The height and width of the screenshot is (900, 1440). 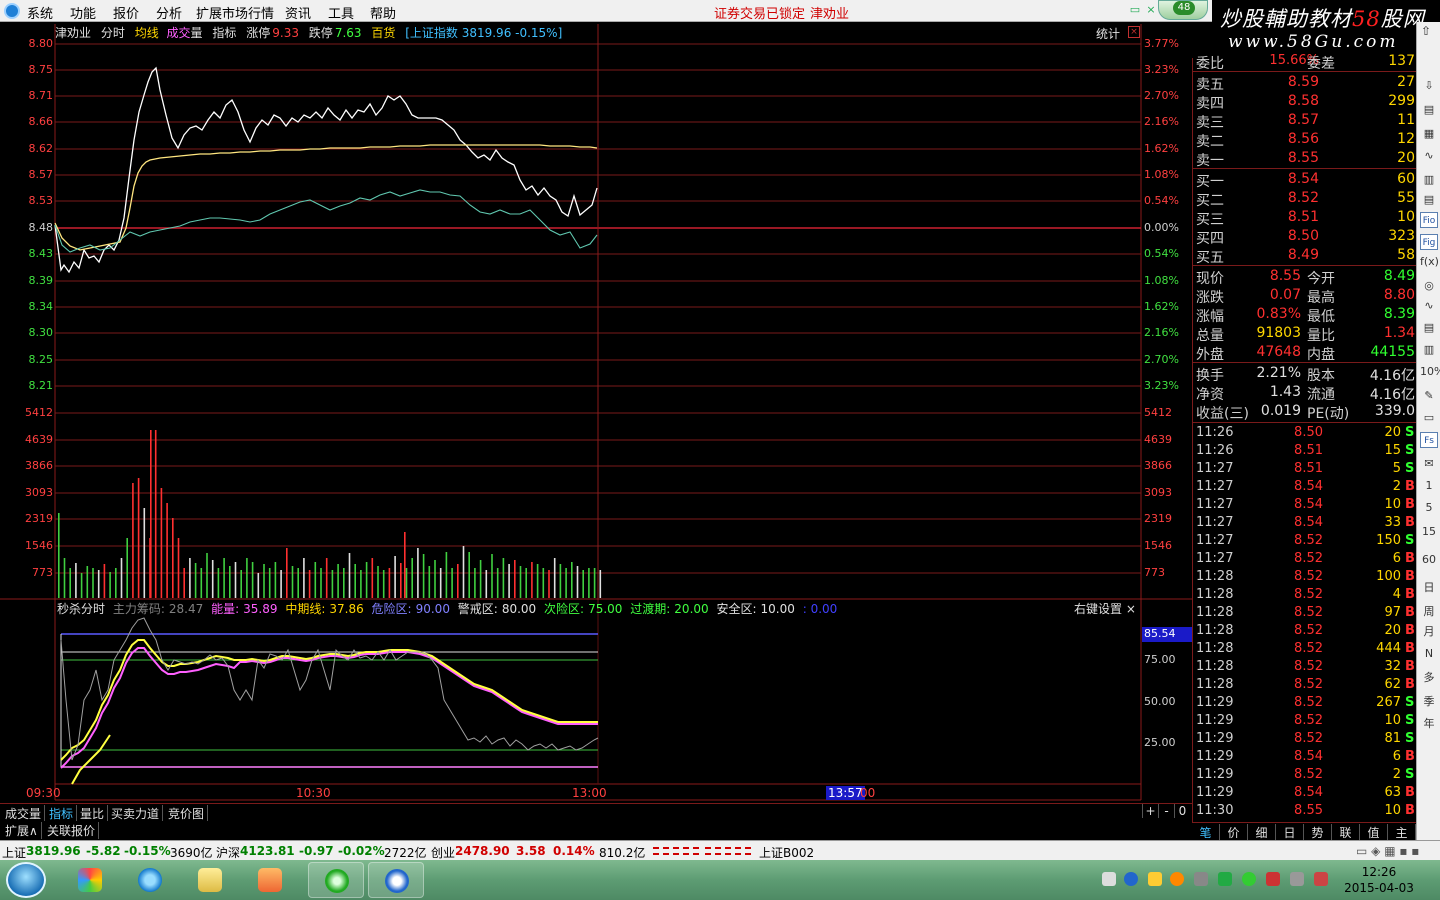 I want to click on tab-avg-line: 均线, so click(x=147, y=33).